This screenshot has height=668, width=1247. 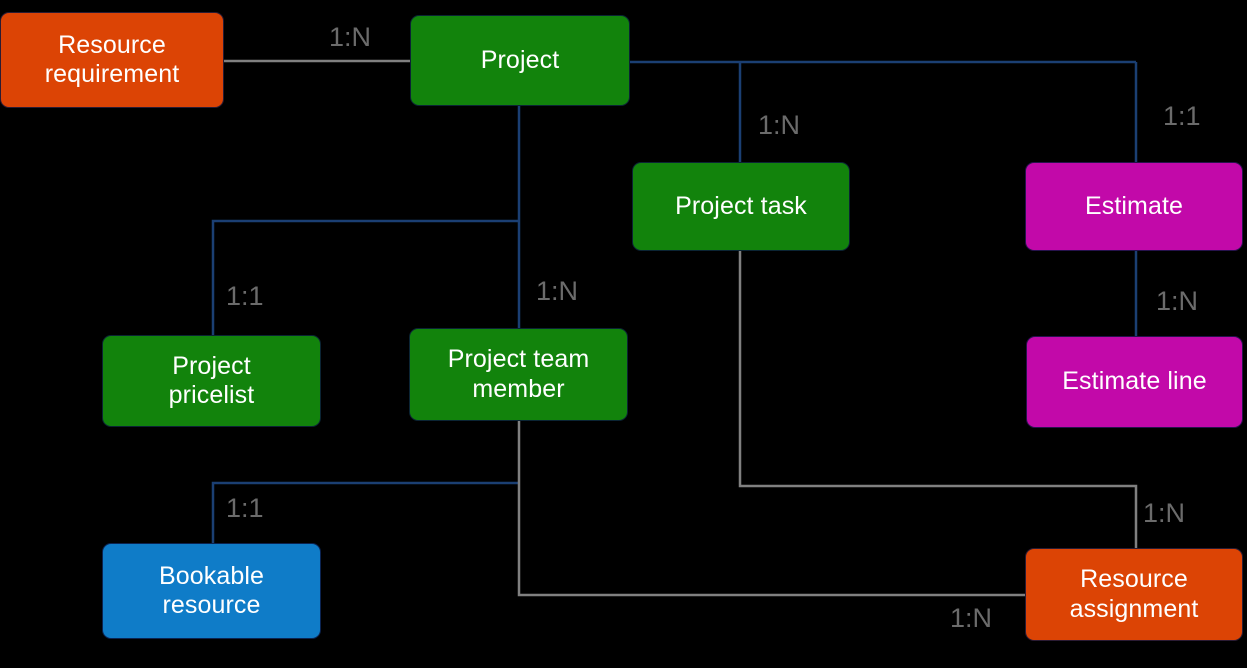 I want to click on edge-label-project-estimate: 1:1, so click(x=1182, y=116).